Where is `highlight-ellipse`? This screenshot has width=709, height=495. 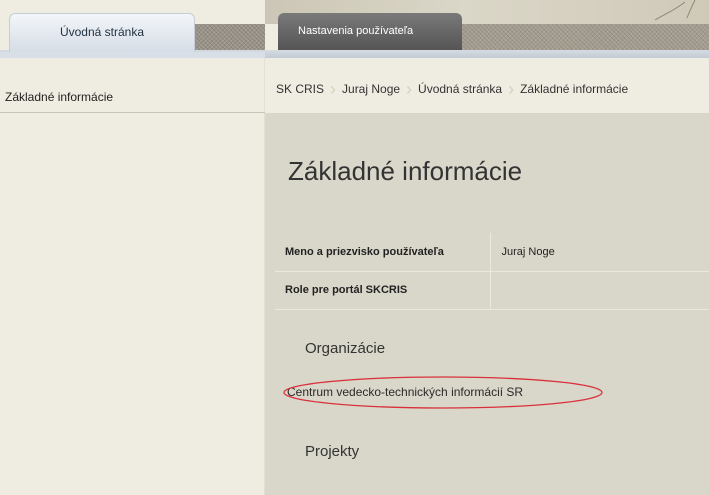
highlight-ellipse is located at coordinates (443, 392).